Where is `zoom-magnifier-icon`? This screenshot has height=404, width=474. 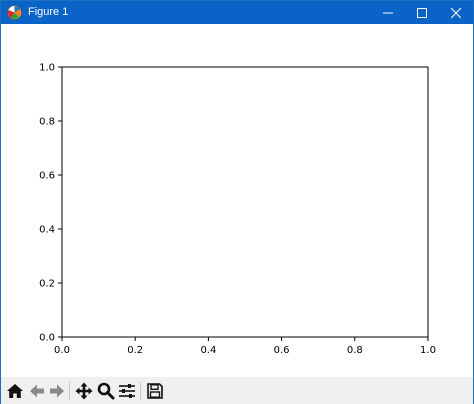
zoom-magnifier-icon is located at coordinates (106, 391).